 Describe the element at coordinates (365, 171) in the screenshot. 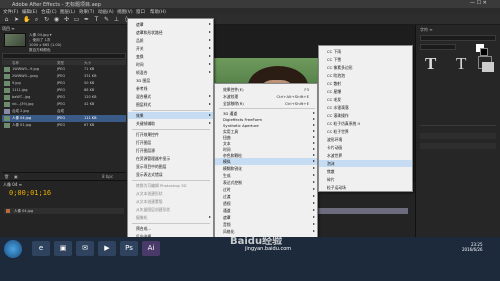

I see `menu-item: 焦散` at that location.